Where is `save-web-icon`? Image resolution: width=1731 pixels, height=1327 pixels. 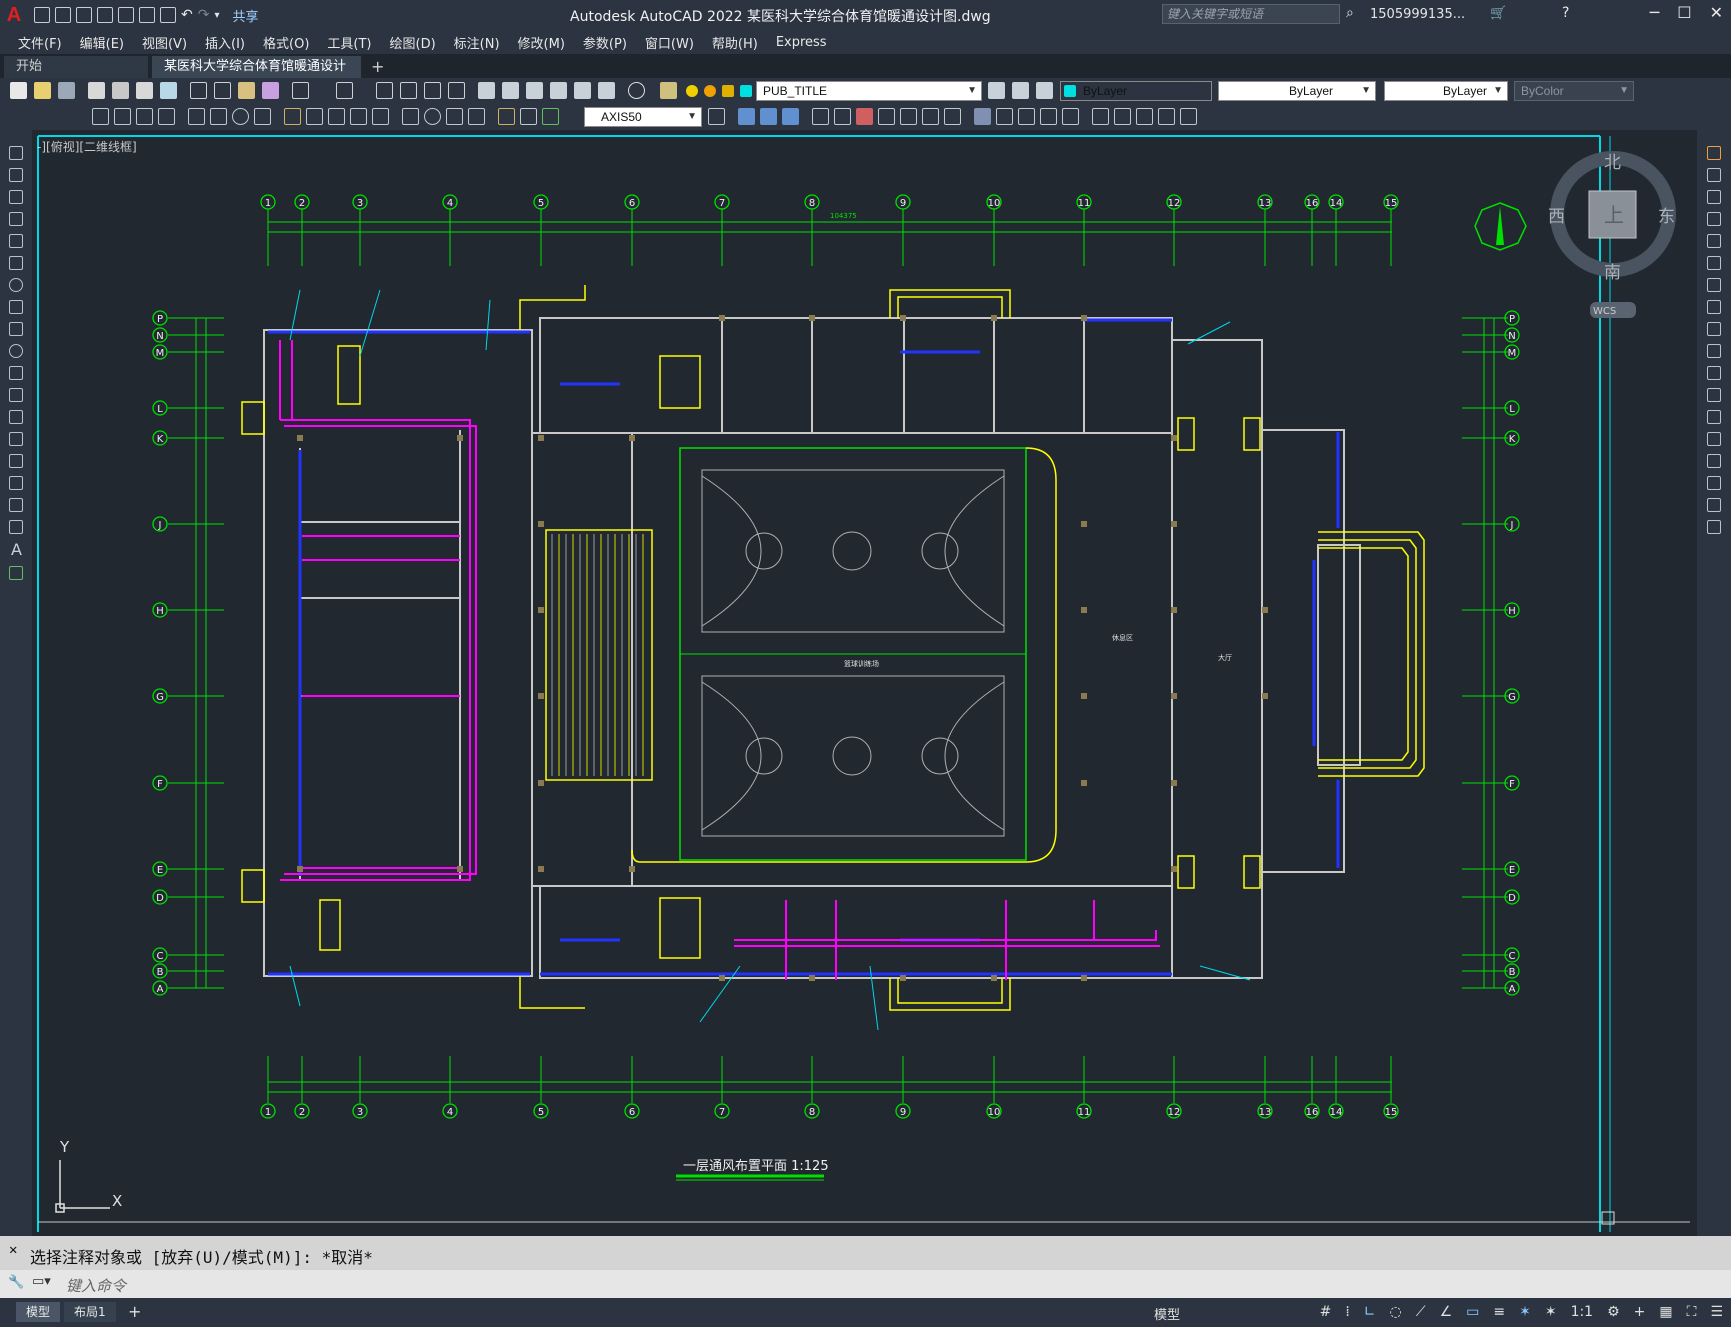 save-web-icon is located at coordinates (147, 15).